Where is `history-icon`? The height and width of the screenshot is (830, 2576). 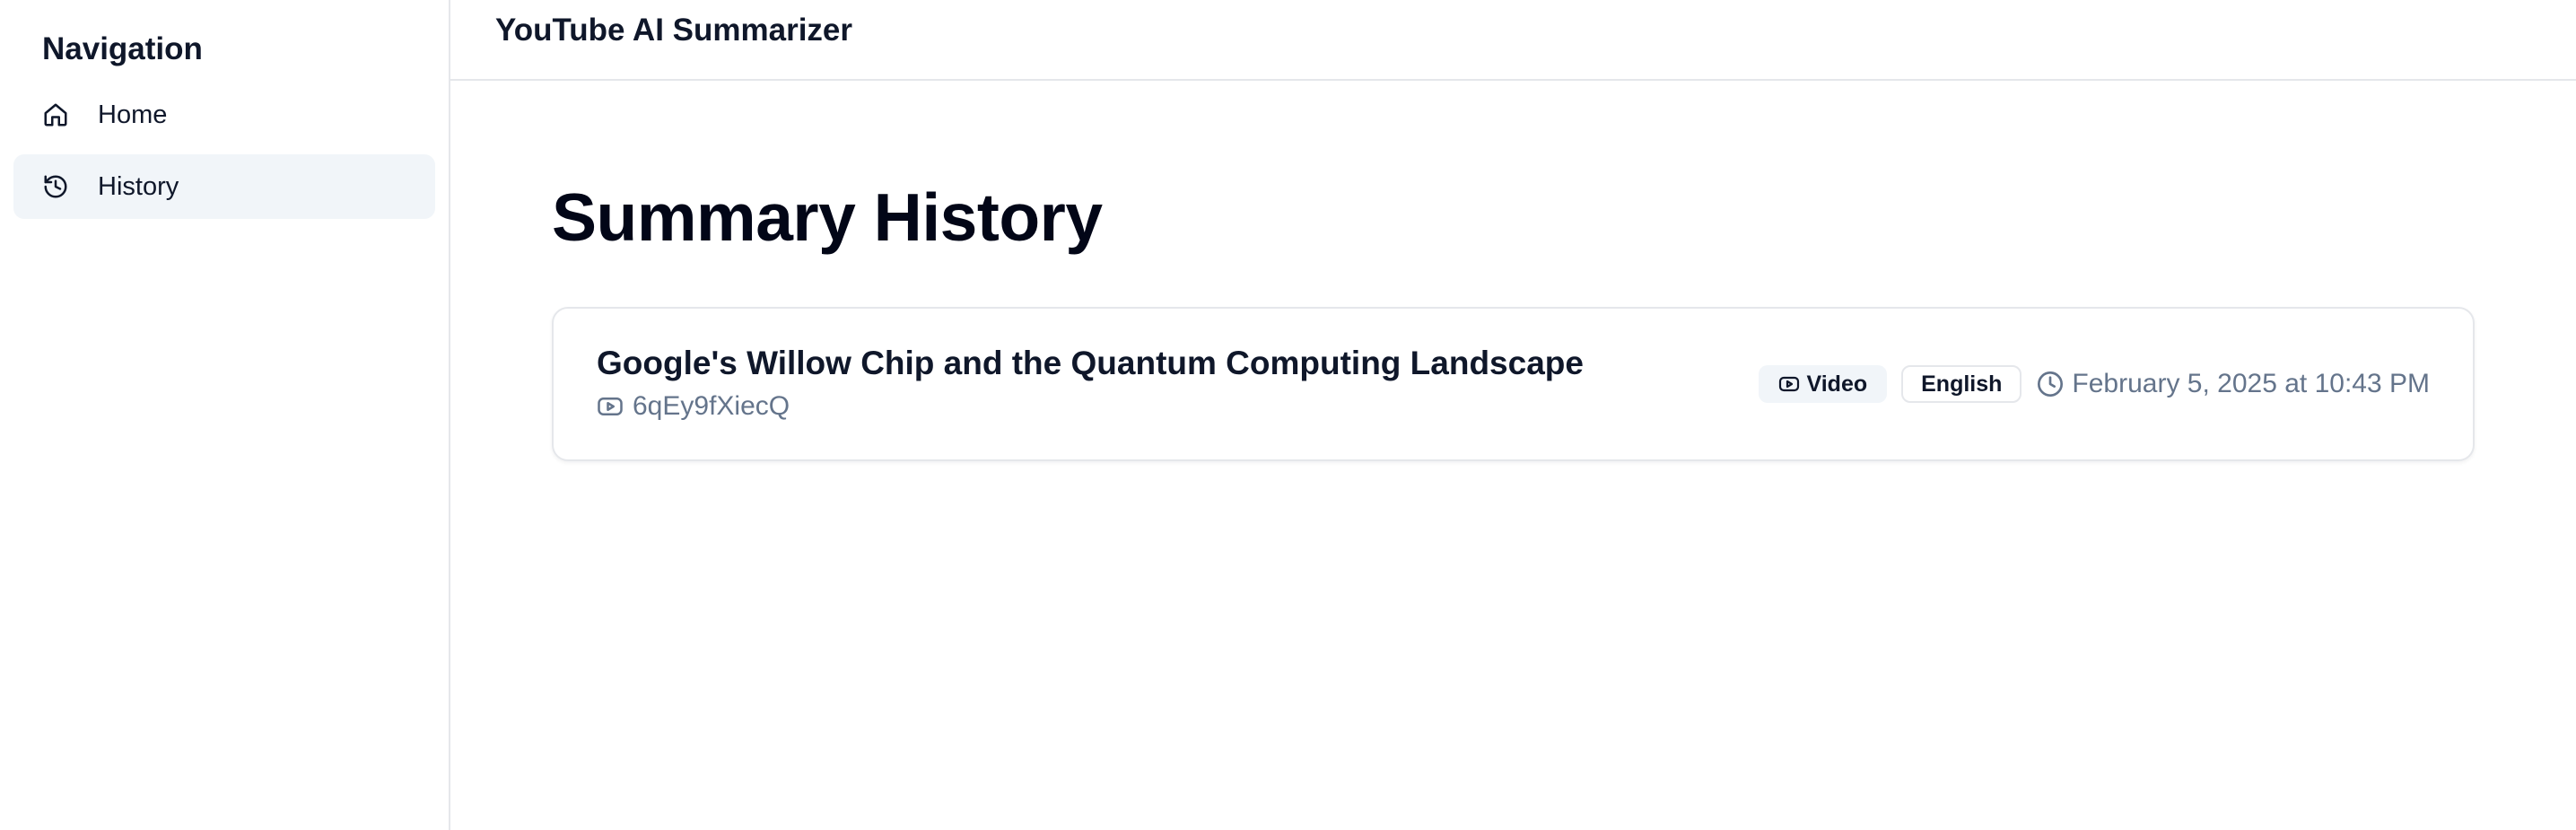 history-icon is located at coordinates (56, 187).